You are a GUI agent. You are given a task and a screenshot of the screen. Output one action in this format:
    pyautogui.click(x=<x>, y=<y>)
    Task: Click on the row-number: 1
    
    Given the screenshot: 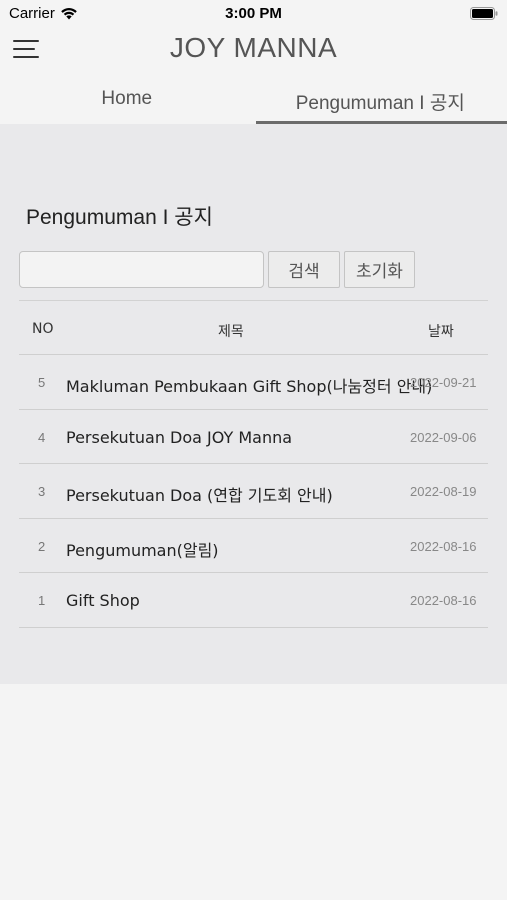 What is the action you would take?
    pyautogui.click(x=42, y=601)
    